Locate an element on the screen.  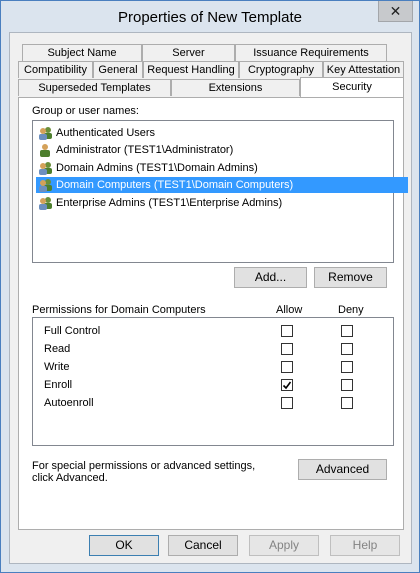
permission-row-full-control: Full Control is located at coordinates (213, 332).